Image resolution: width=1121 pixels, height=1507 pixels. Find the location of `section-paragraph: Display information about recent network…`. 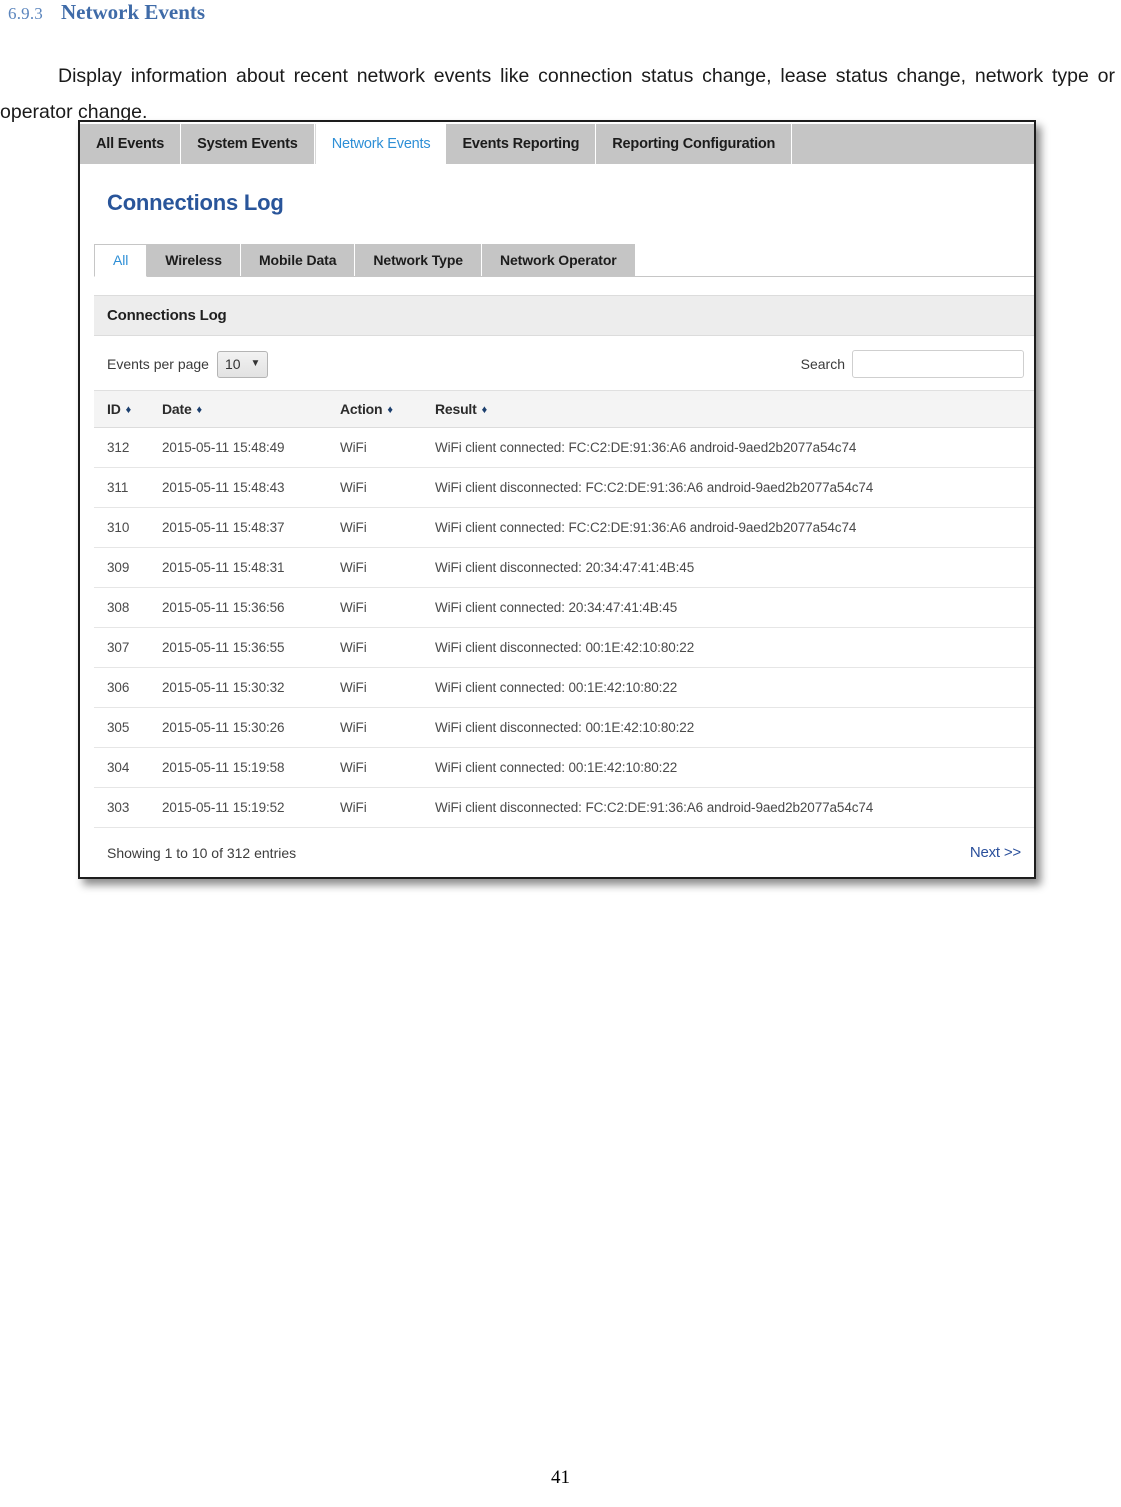

section-paragraph: Display information about recent network… is located at coordinates (557, 93).